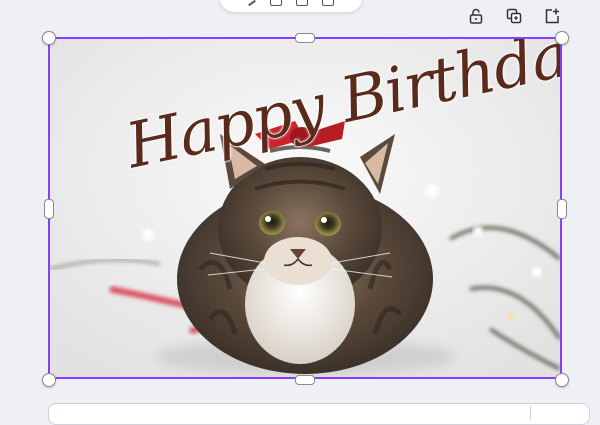 The height and width of the screenshot is (425, 600). I want to click on page-actions, so click(514, 16).